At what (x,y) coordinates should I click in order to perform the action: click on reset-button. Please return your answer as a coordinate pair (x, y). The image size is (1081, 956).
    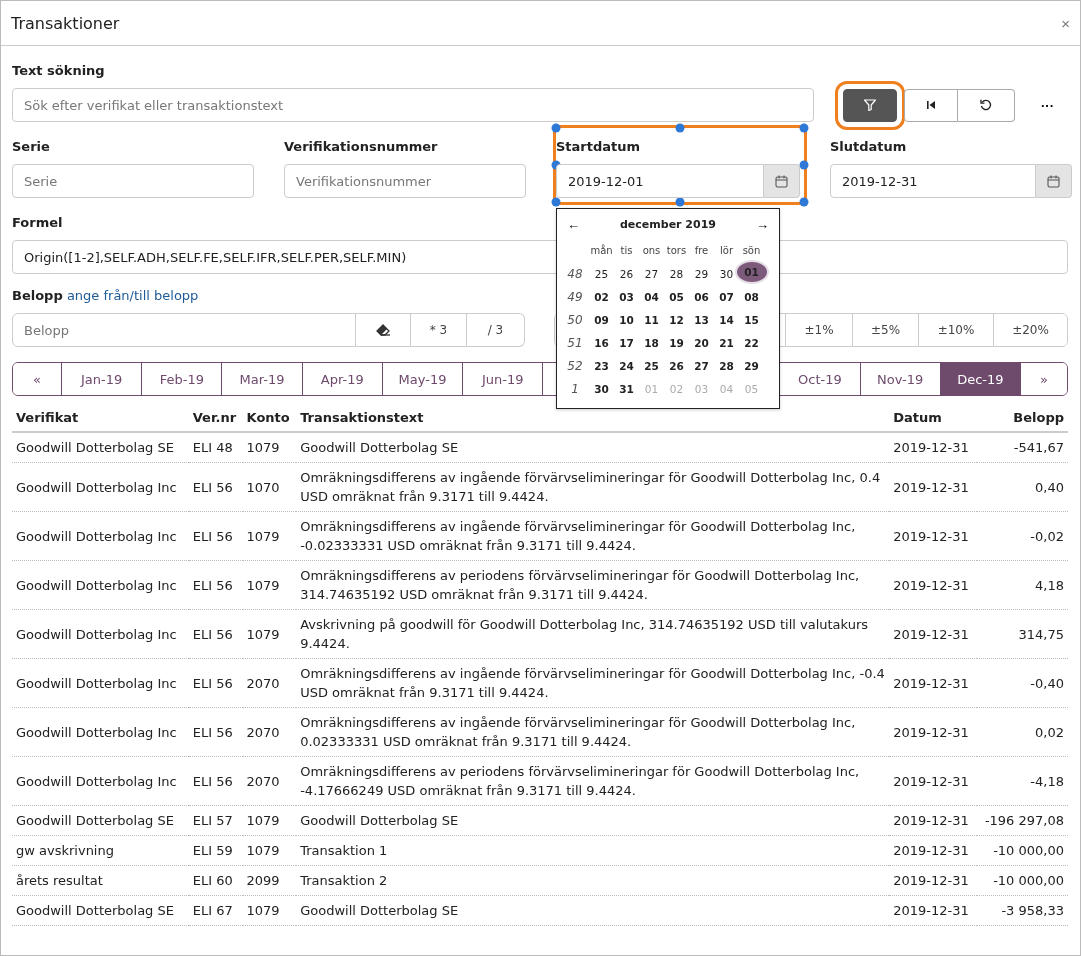
    Looking at the image, I should click on (986, 105).